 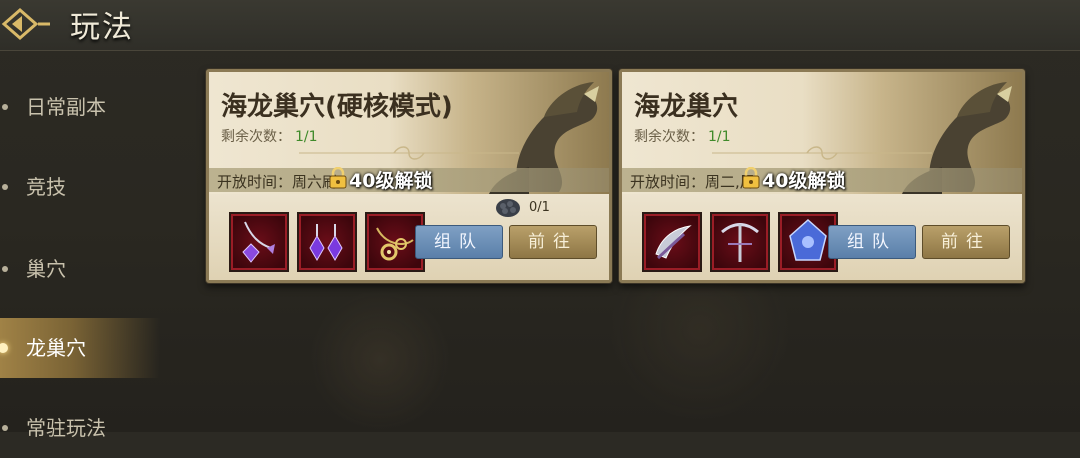 I want to click on sidebar: 日常副本 竞技 巢穴 龙巢穴 常驻玩法, so click(x=80, y=245).